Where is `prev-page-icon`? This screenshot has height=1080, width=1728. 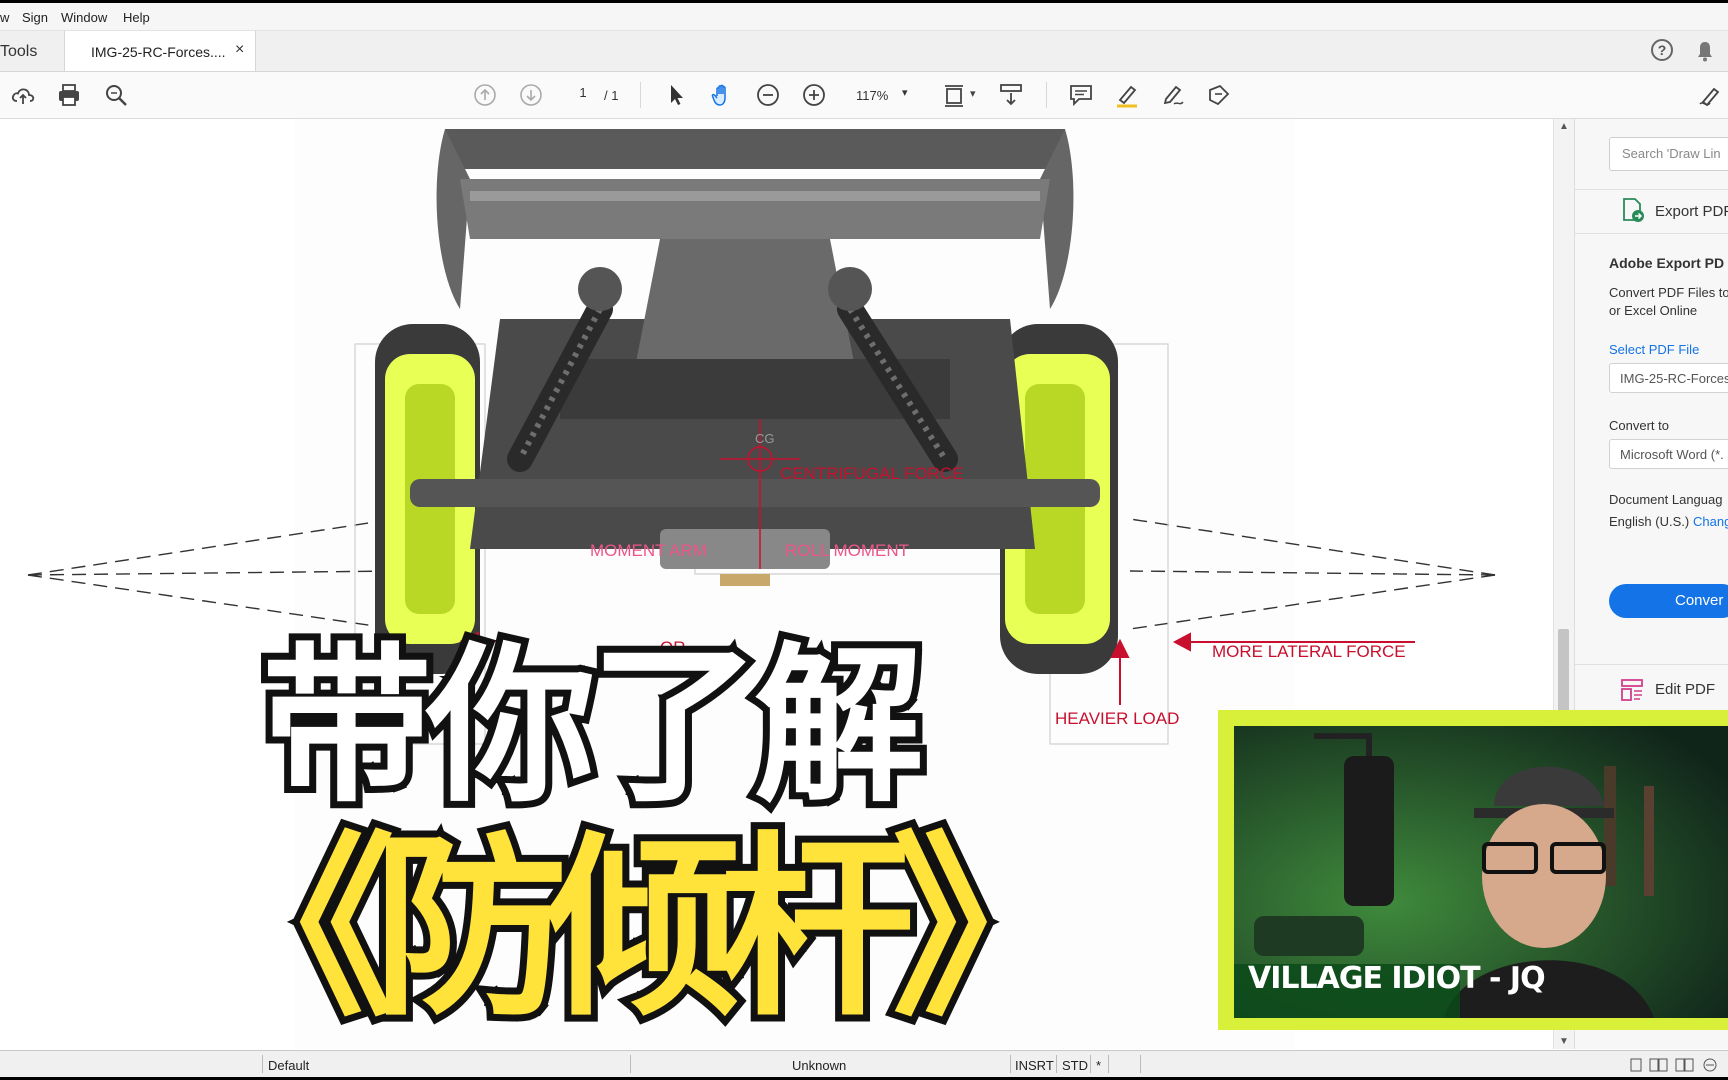
prev-page-icon is located at coordinates (485, 95).